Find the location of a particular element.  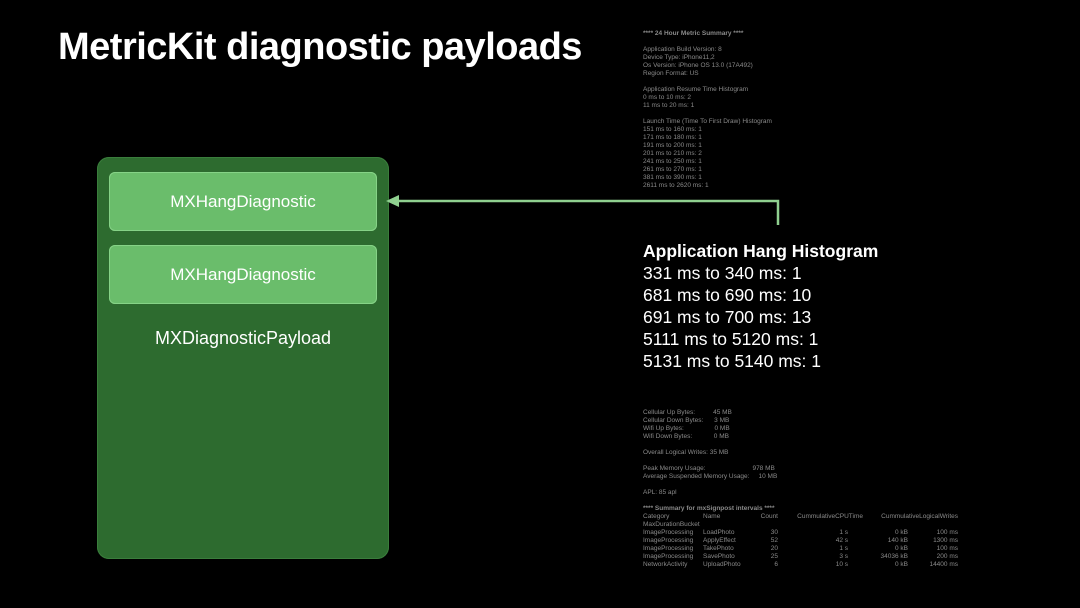

histogram-row: 331 ms to 340 ms: 1 is located at coordinates (722, 273).